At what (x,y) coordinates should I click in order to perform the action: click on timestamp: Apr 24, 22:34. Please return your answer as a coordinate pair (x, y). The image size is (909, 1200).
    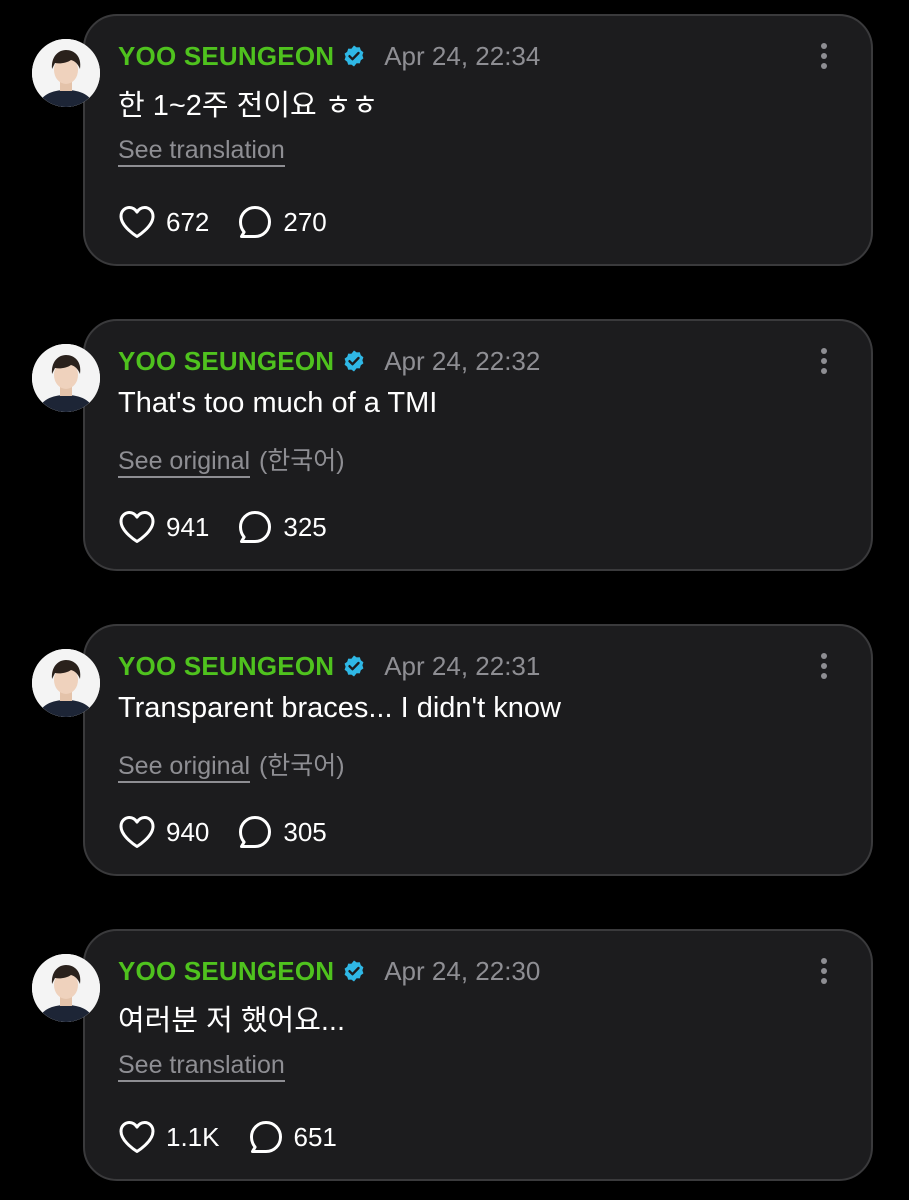
    Looking at the image, I should click on (462, 55).